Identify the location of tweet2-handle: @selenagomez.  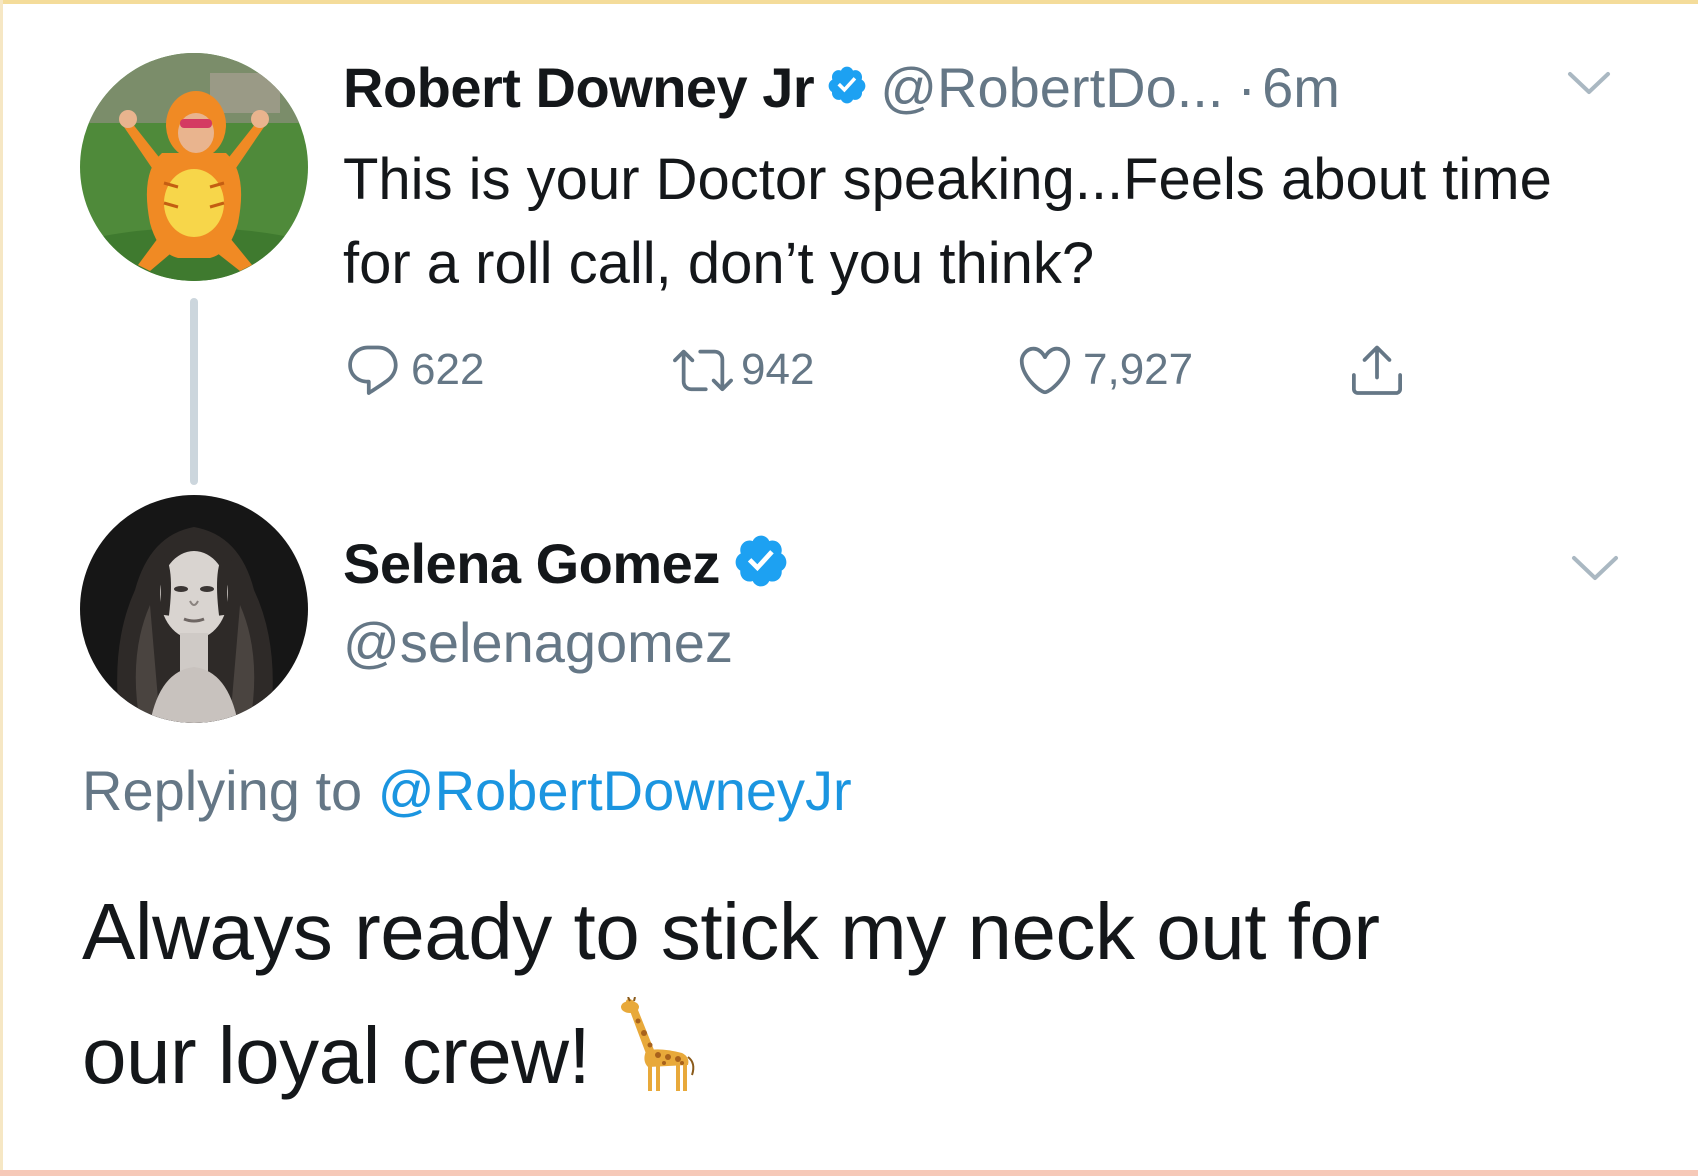
(538, 642).